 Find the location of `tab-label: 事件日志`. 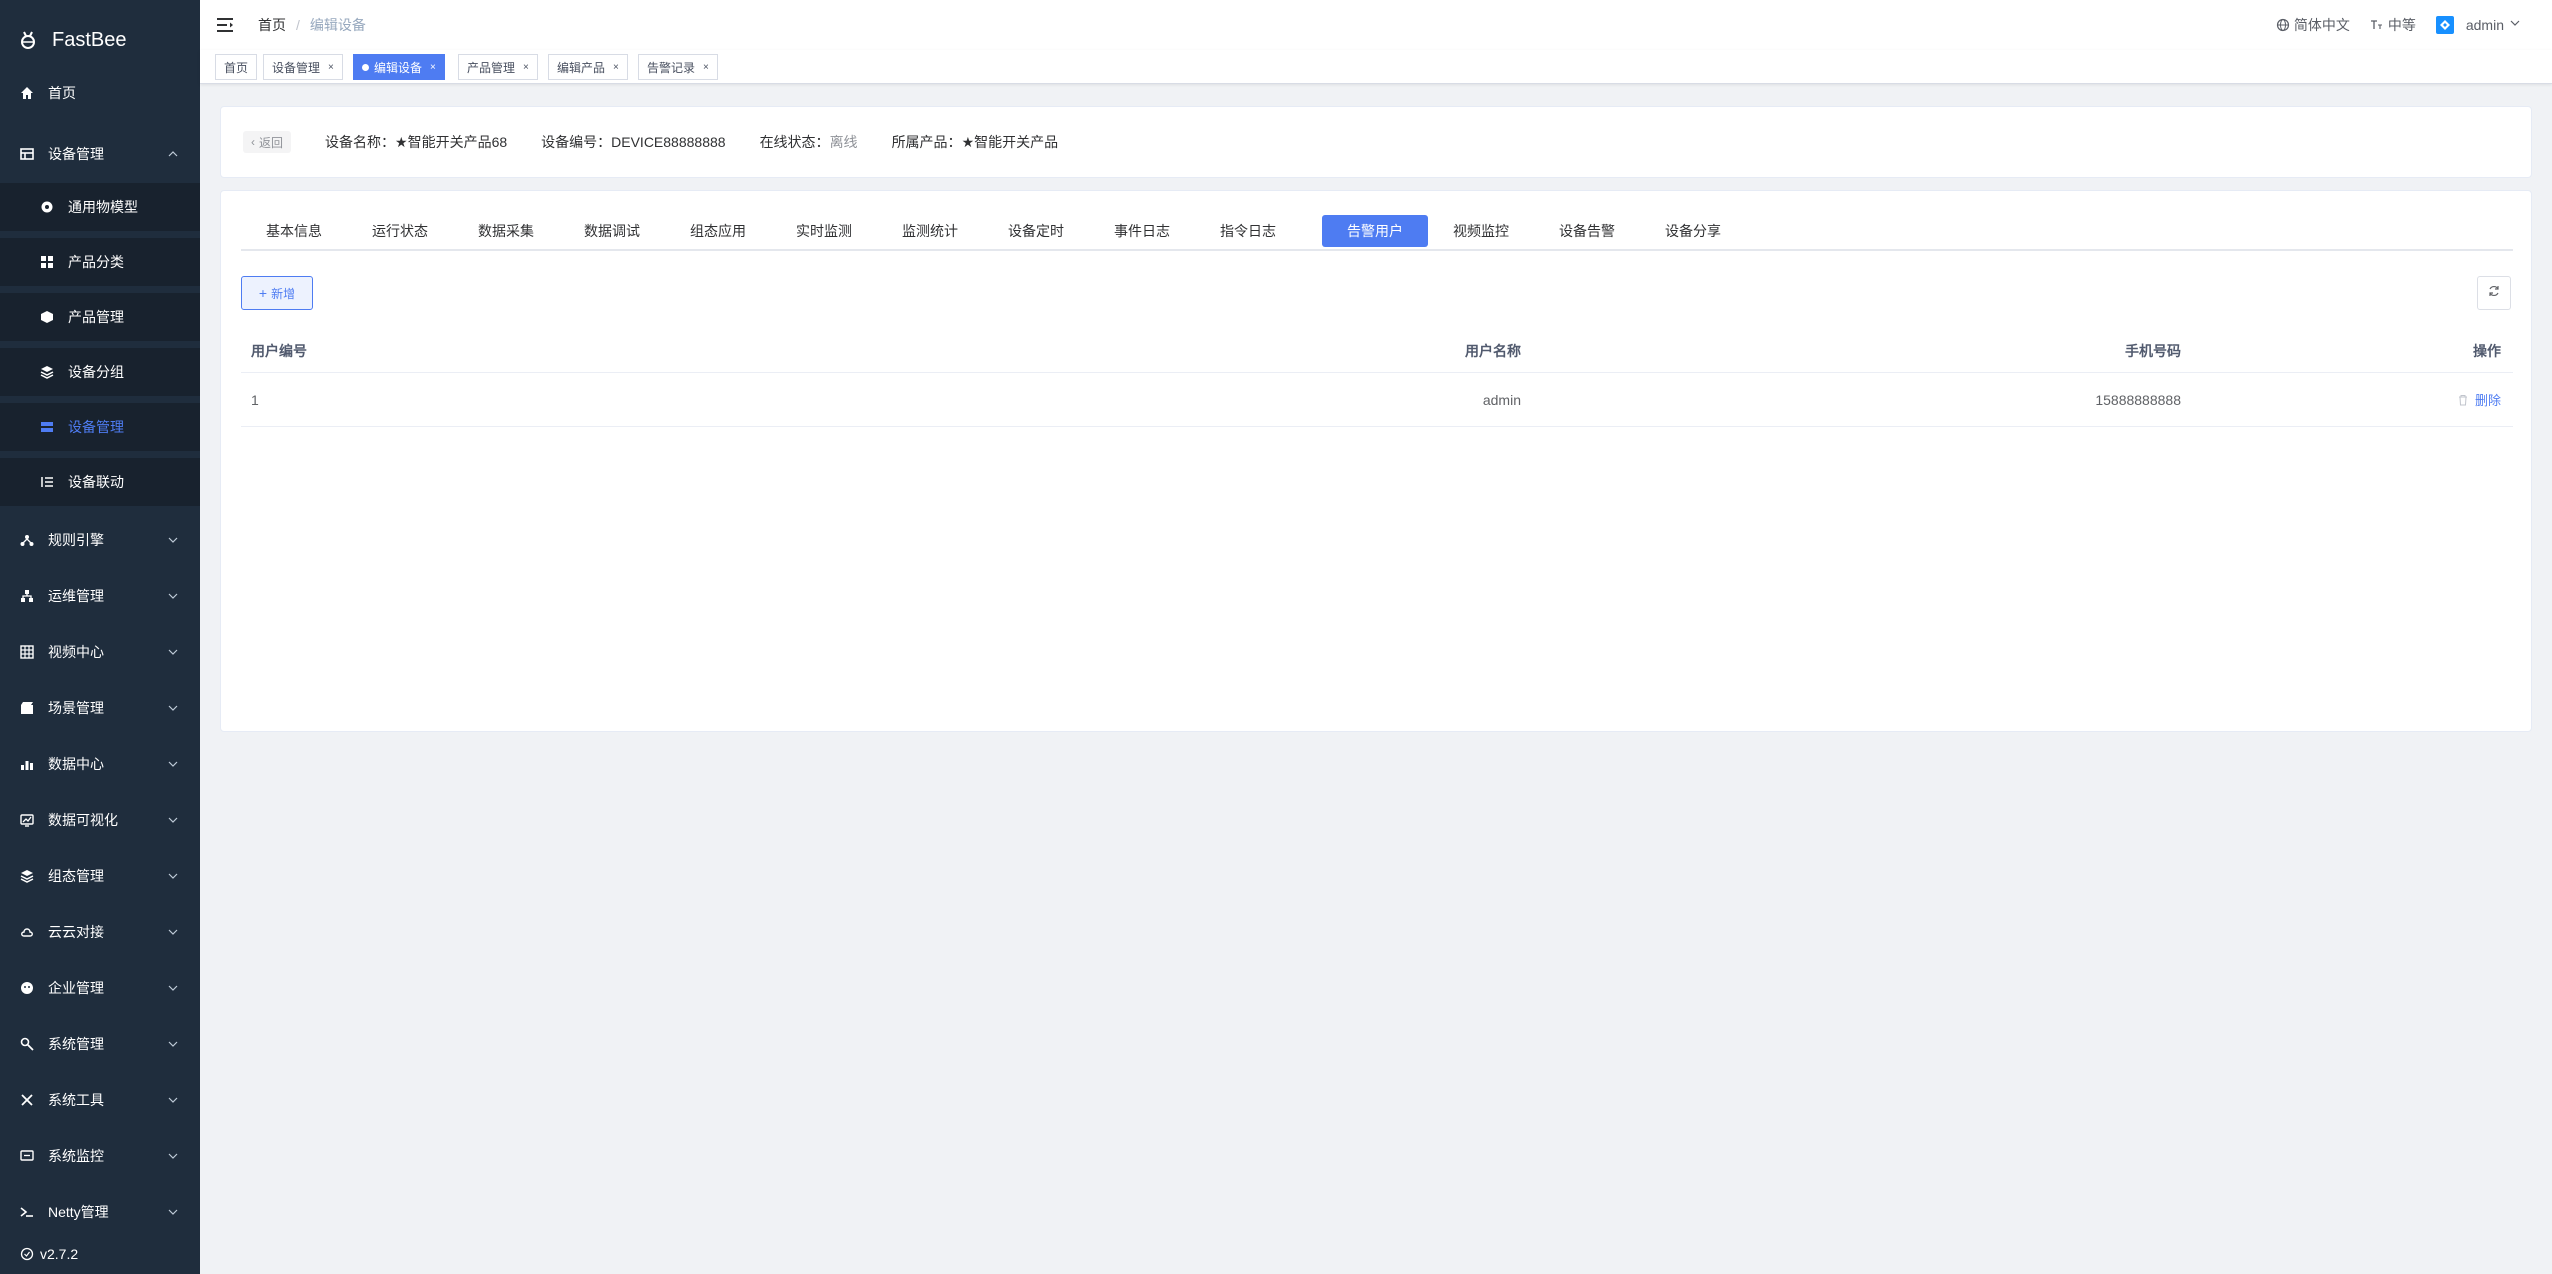

tab-label: 事件日志 is located at coordinates (1142, 231).